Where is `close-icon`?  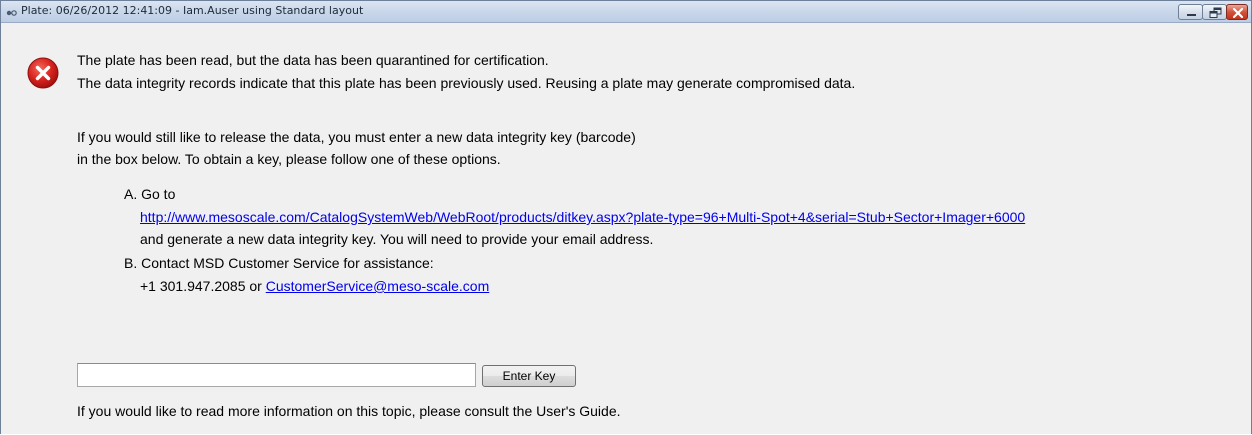 close-icon is located at coordinates (1238, 13).